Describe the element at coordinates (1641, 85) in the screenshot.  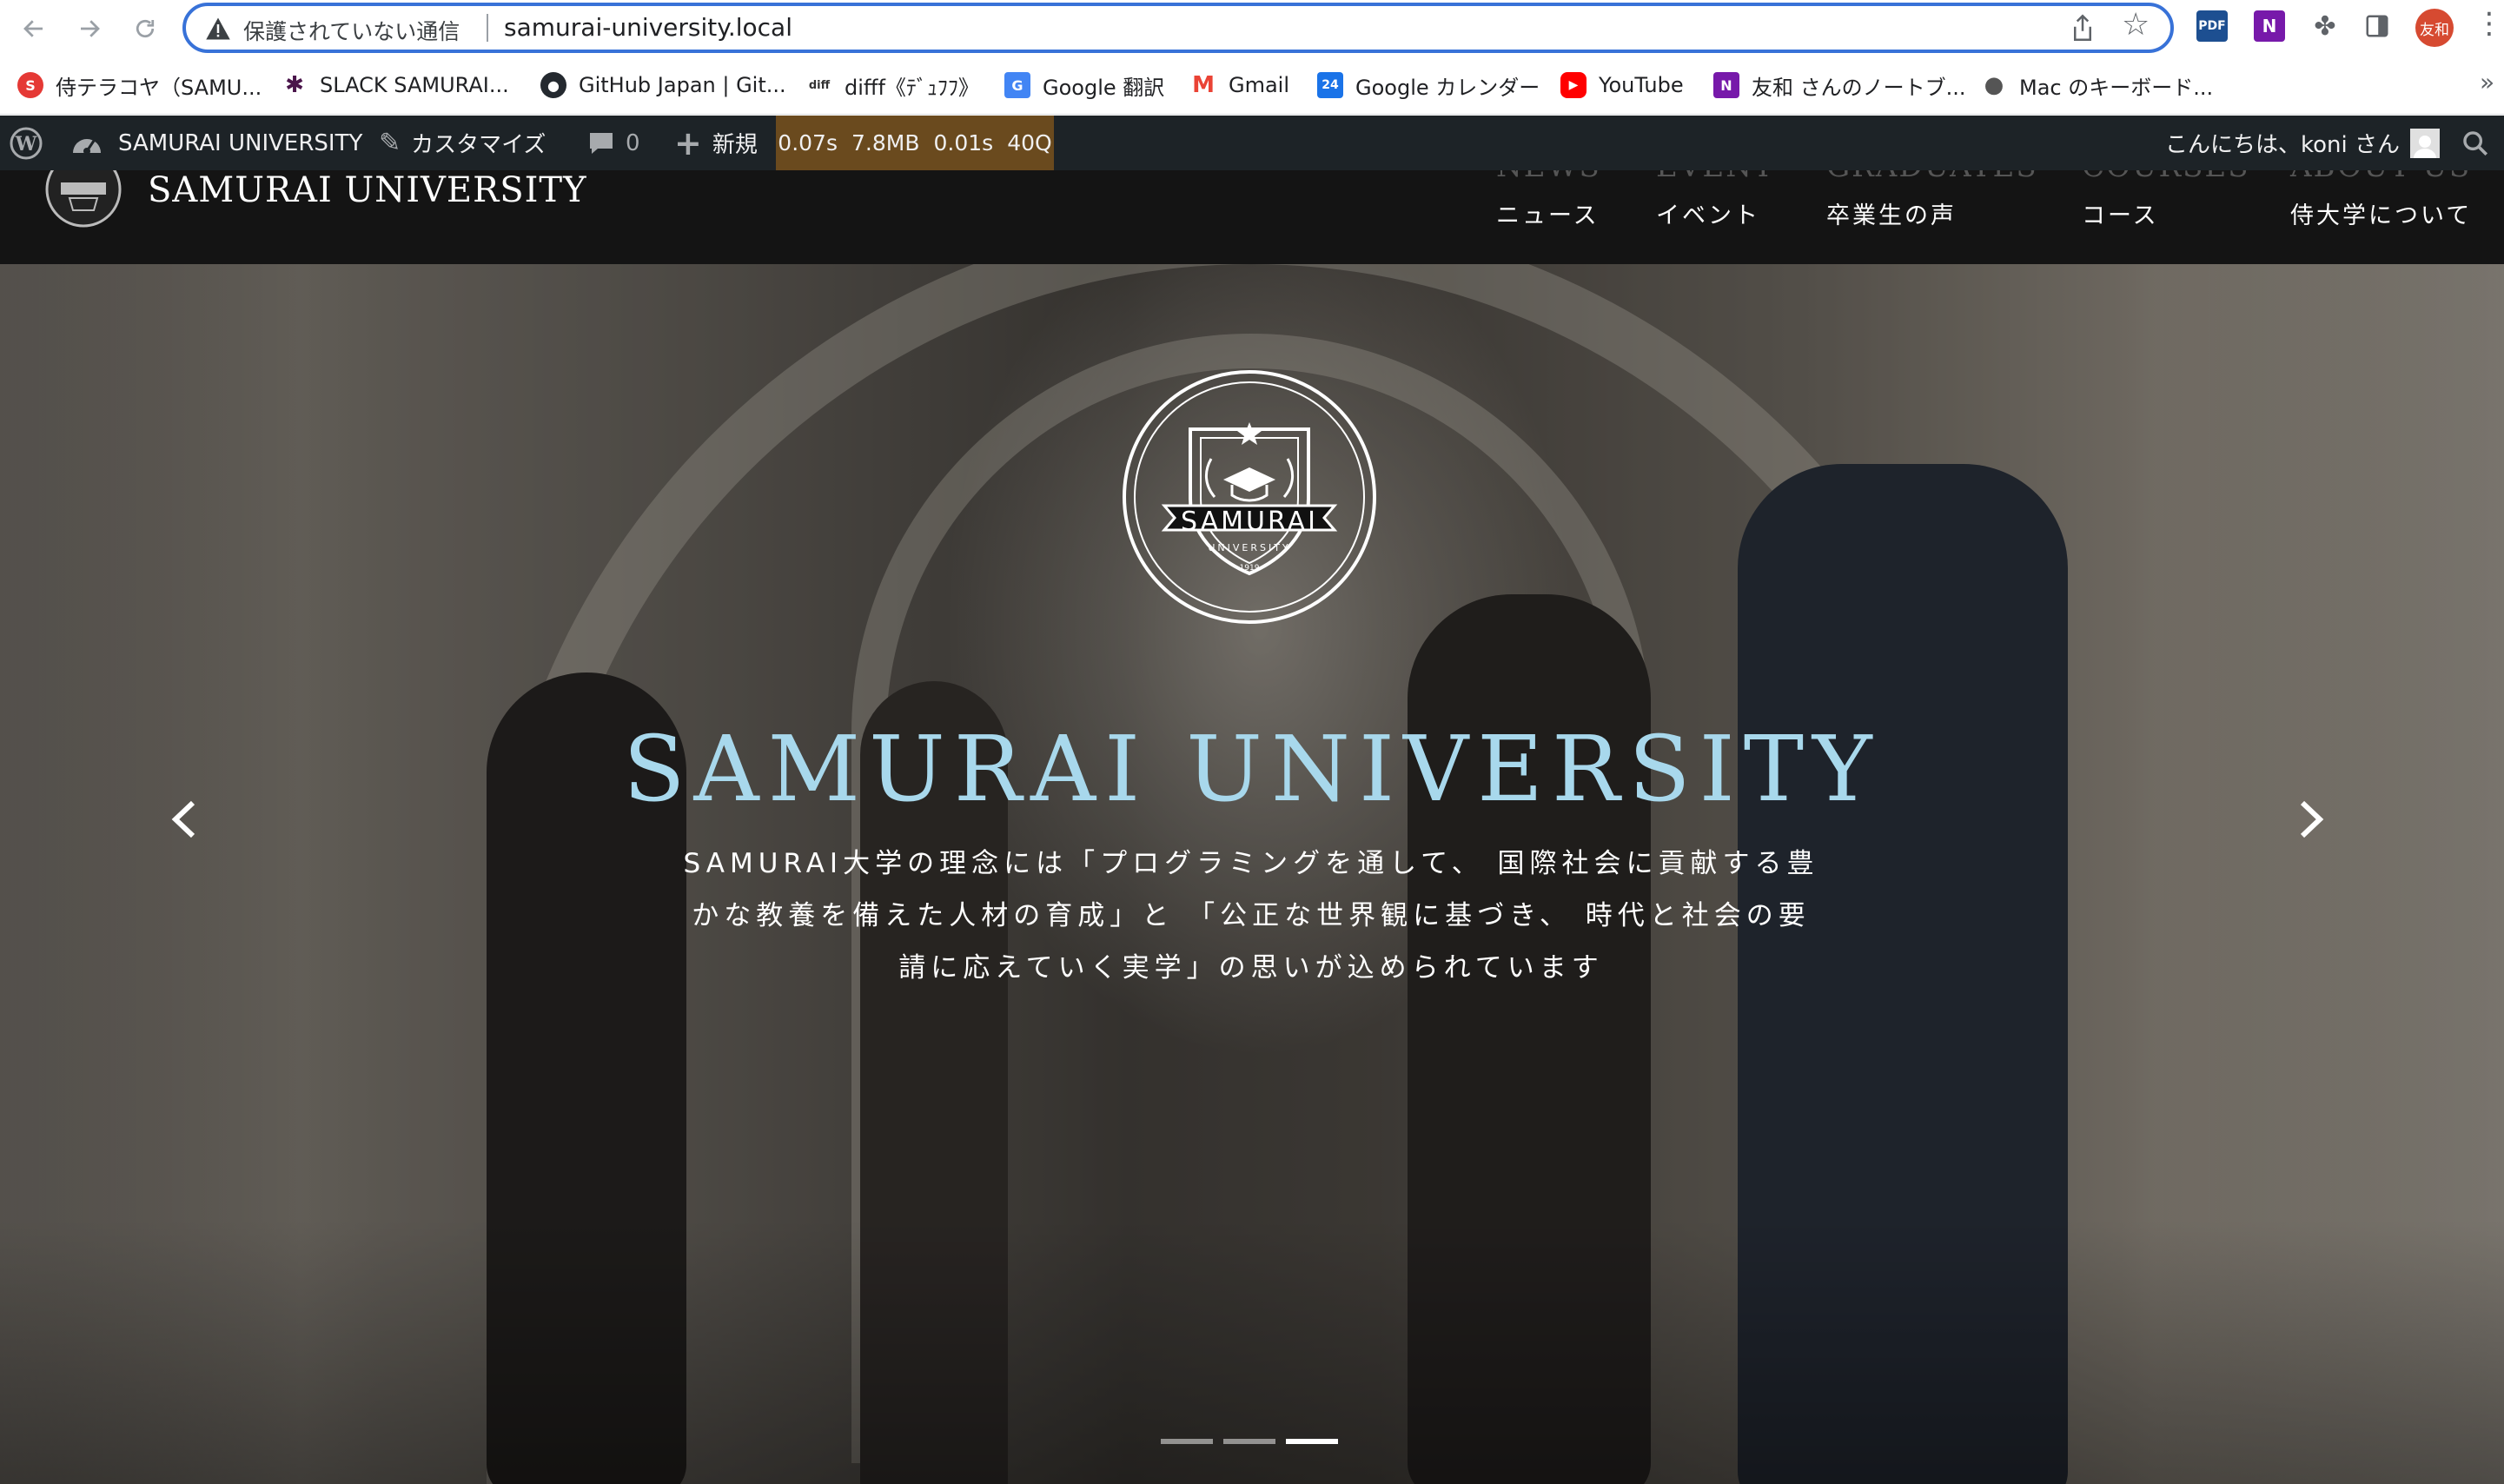
I see `bookmark-label: YouTube` at that location.